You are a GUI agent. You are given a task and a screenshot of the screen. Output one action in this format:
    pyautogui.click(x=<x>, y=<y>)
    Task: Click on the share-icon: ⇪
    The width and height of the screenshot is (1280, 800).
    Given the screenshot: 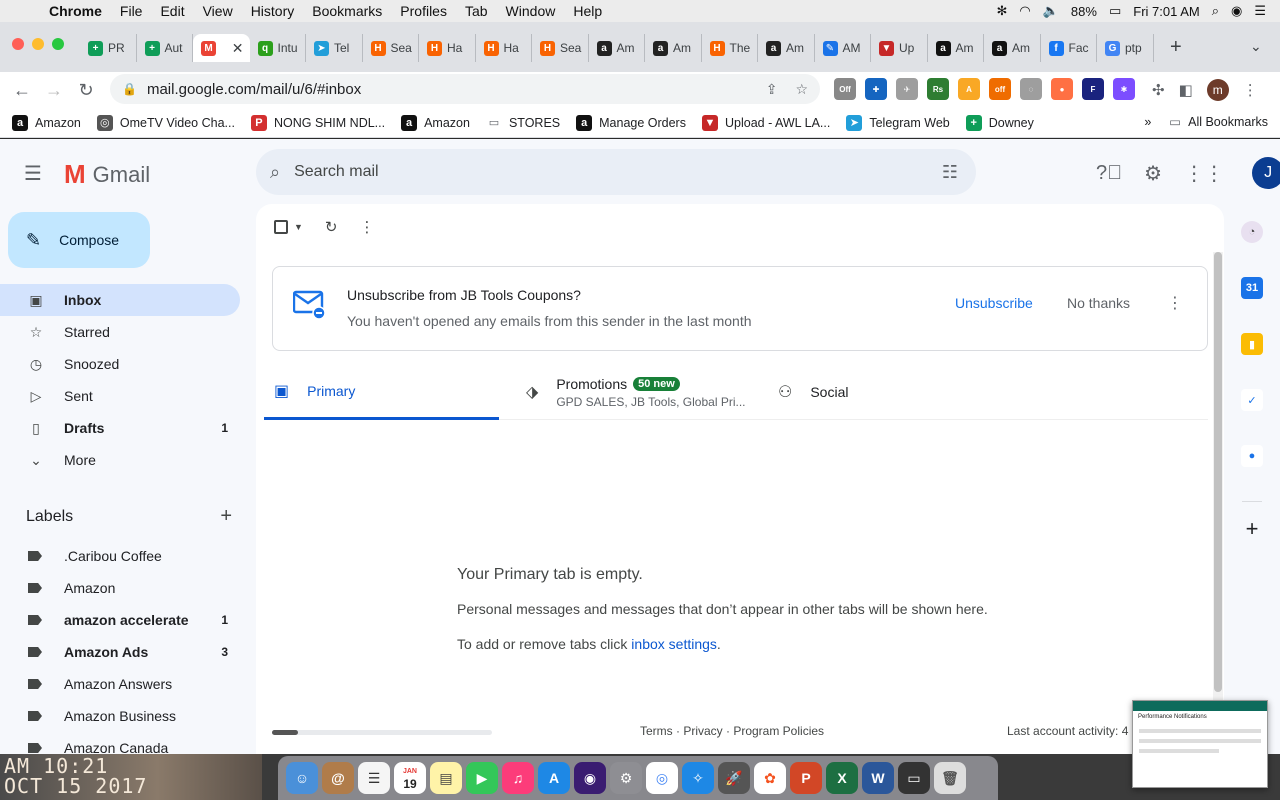 What is the action you would take?
    pyautogui.click(x=772, y=89)
    